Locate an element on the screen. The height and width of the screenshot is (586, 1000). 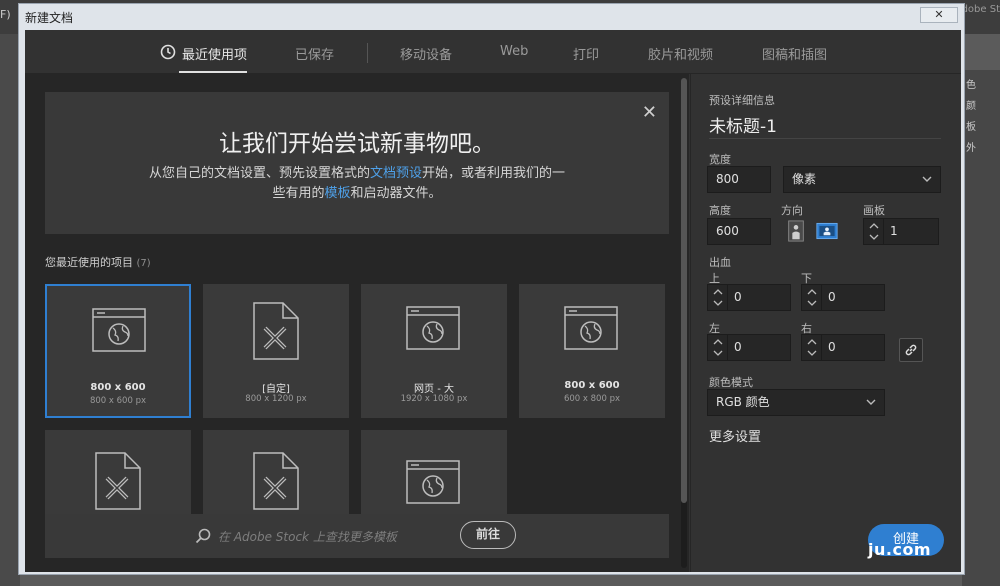
background-menu-fragment: F) is located at coordinates (5, 14).